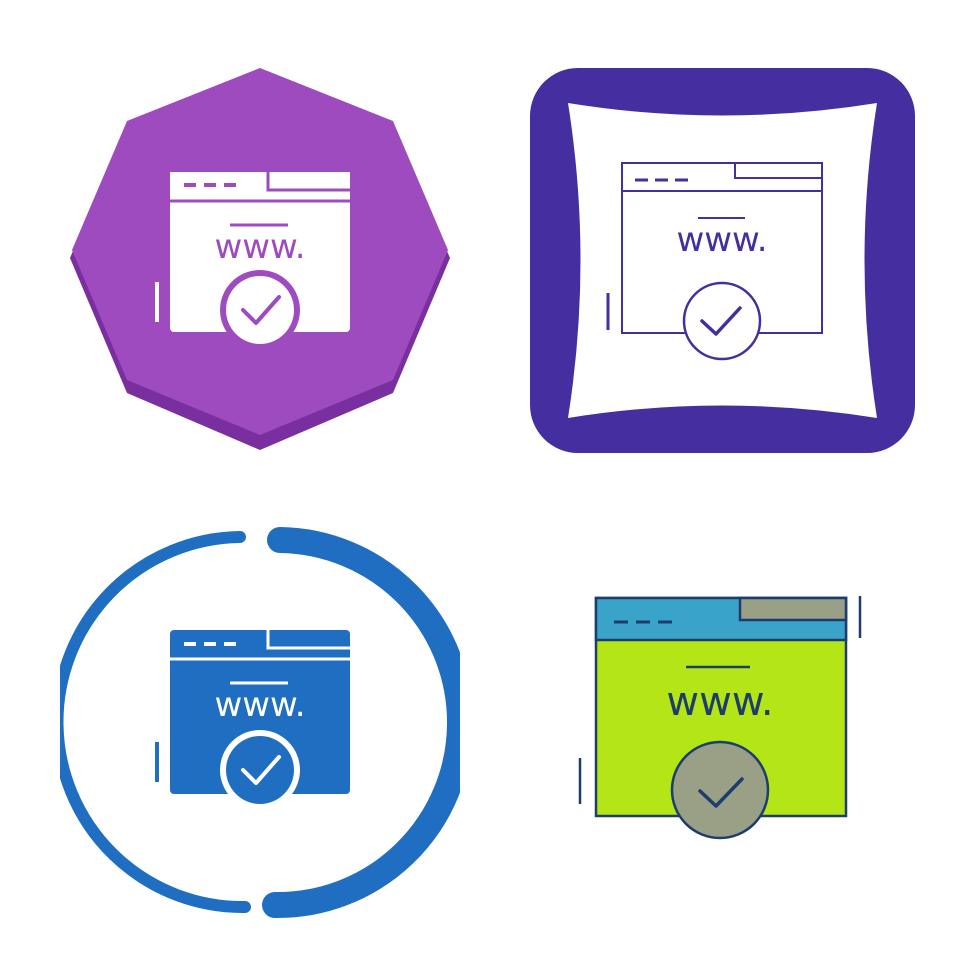 The height and width of the screenshot is (980, 980). I want to click on pillow-shape, so click(722, 260).